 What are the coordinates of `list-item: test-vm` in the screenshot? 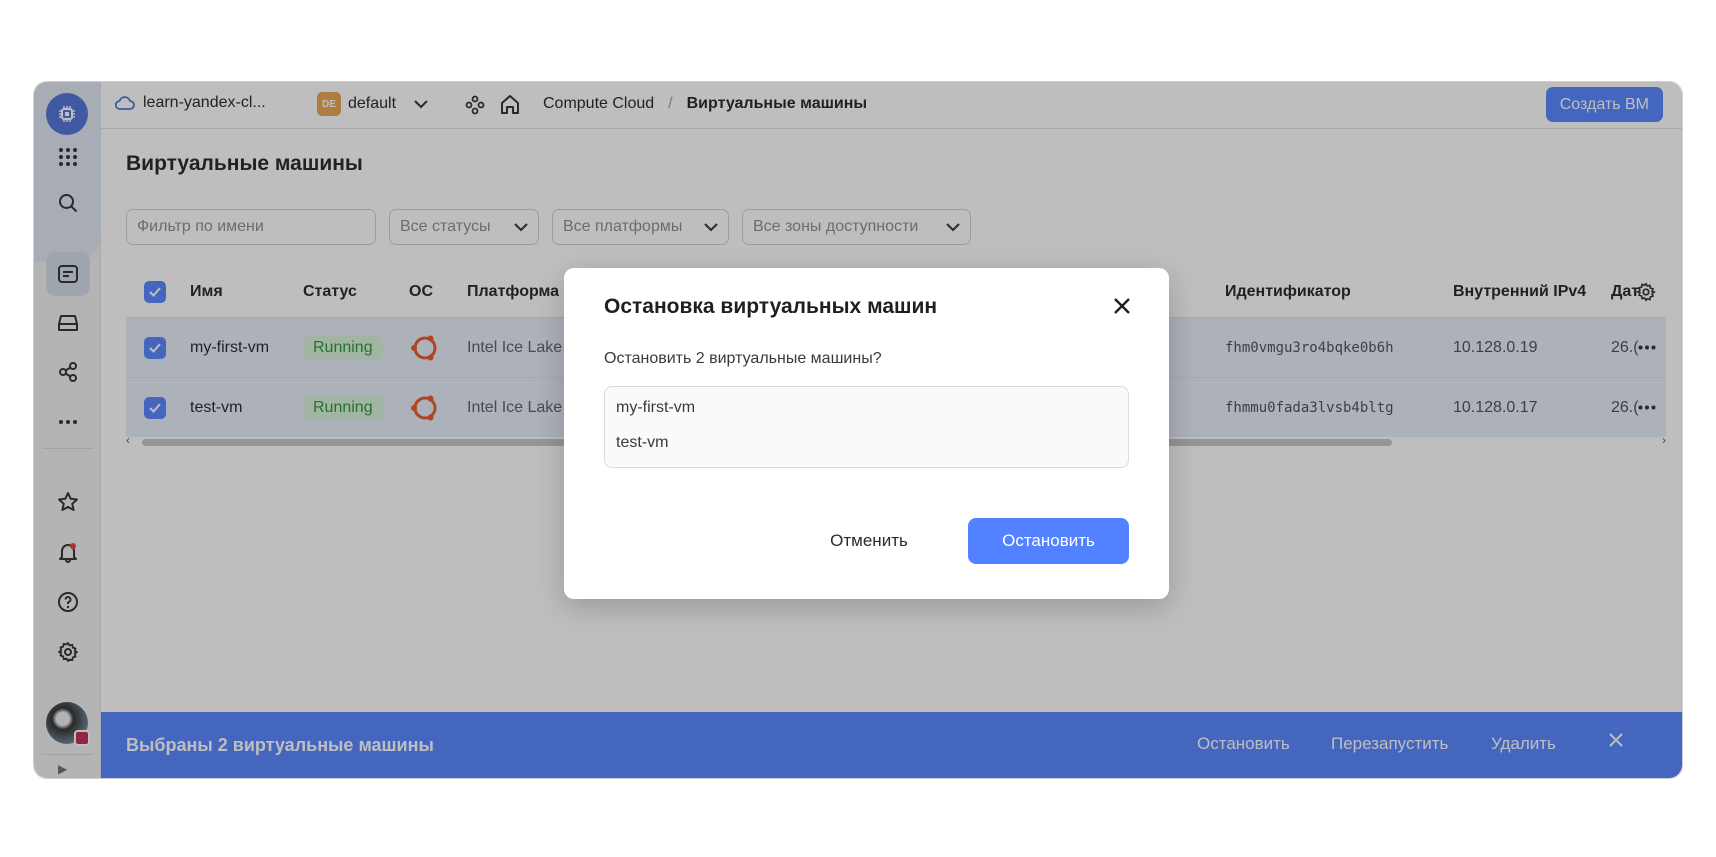 It's located at (642, 442).